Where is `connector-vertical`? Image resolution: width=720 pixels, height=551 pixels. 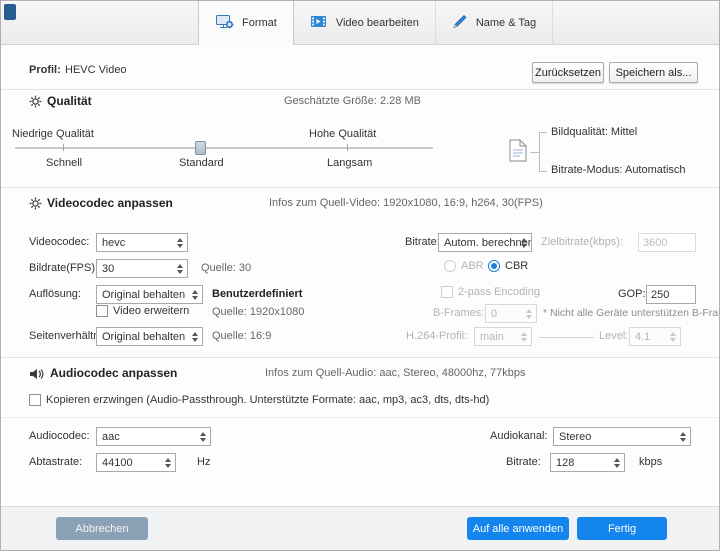 connector-vertical is located at coordinates (539, 152).